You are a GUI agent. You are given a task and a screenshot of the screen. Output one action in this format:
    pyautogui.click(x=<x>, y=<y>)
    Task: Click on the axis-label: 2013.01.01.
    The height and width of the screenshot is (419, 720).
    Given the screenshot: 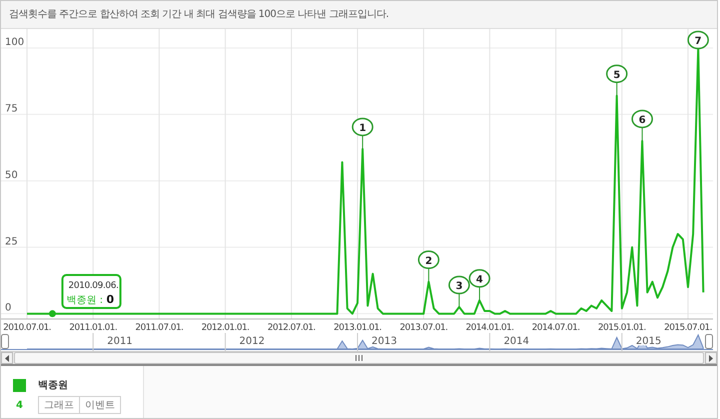 What is the action you would take?
    pyautogui.click(x=358, y=328)
    